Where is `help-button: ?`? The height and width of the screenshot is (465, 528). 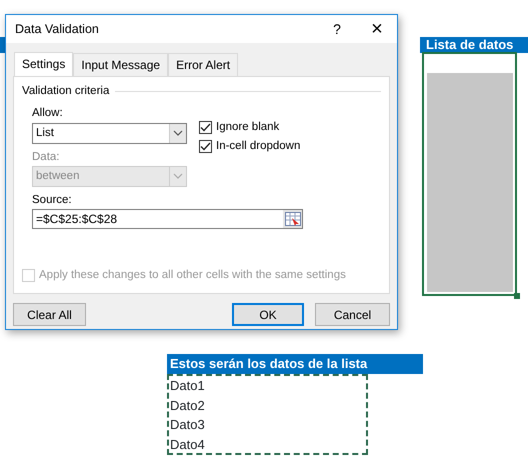
help-button: ? is located at coordinates (337, 29).